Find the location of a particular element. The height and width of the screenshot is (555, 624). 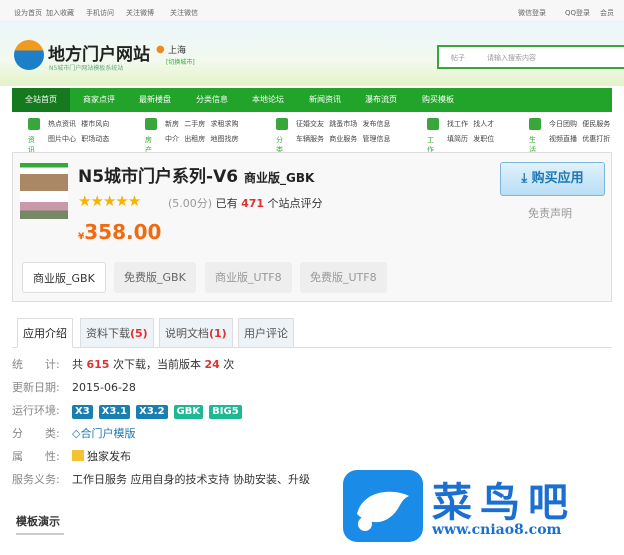

qq-login-link: QQ登录 is located at coordinates (577, 13).